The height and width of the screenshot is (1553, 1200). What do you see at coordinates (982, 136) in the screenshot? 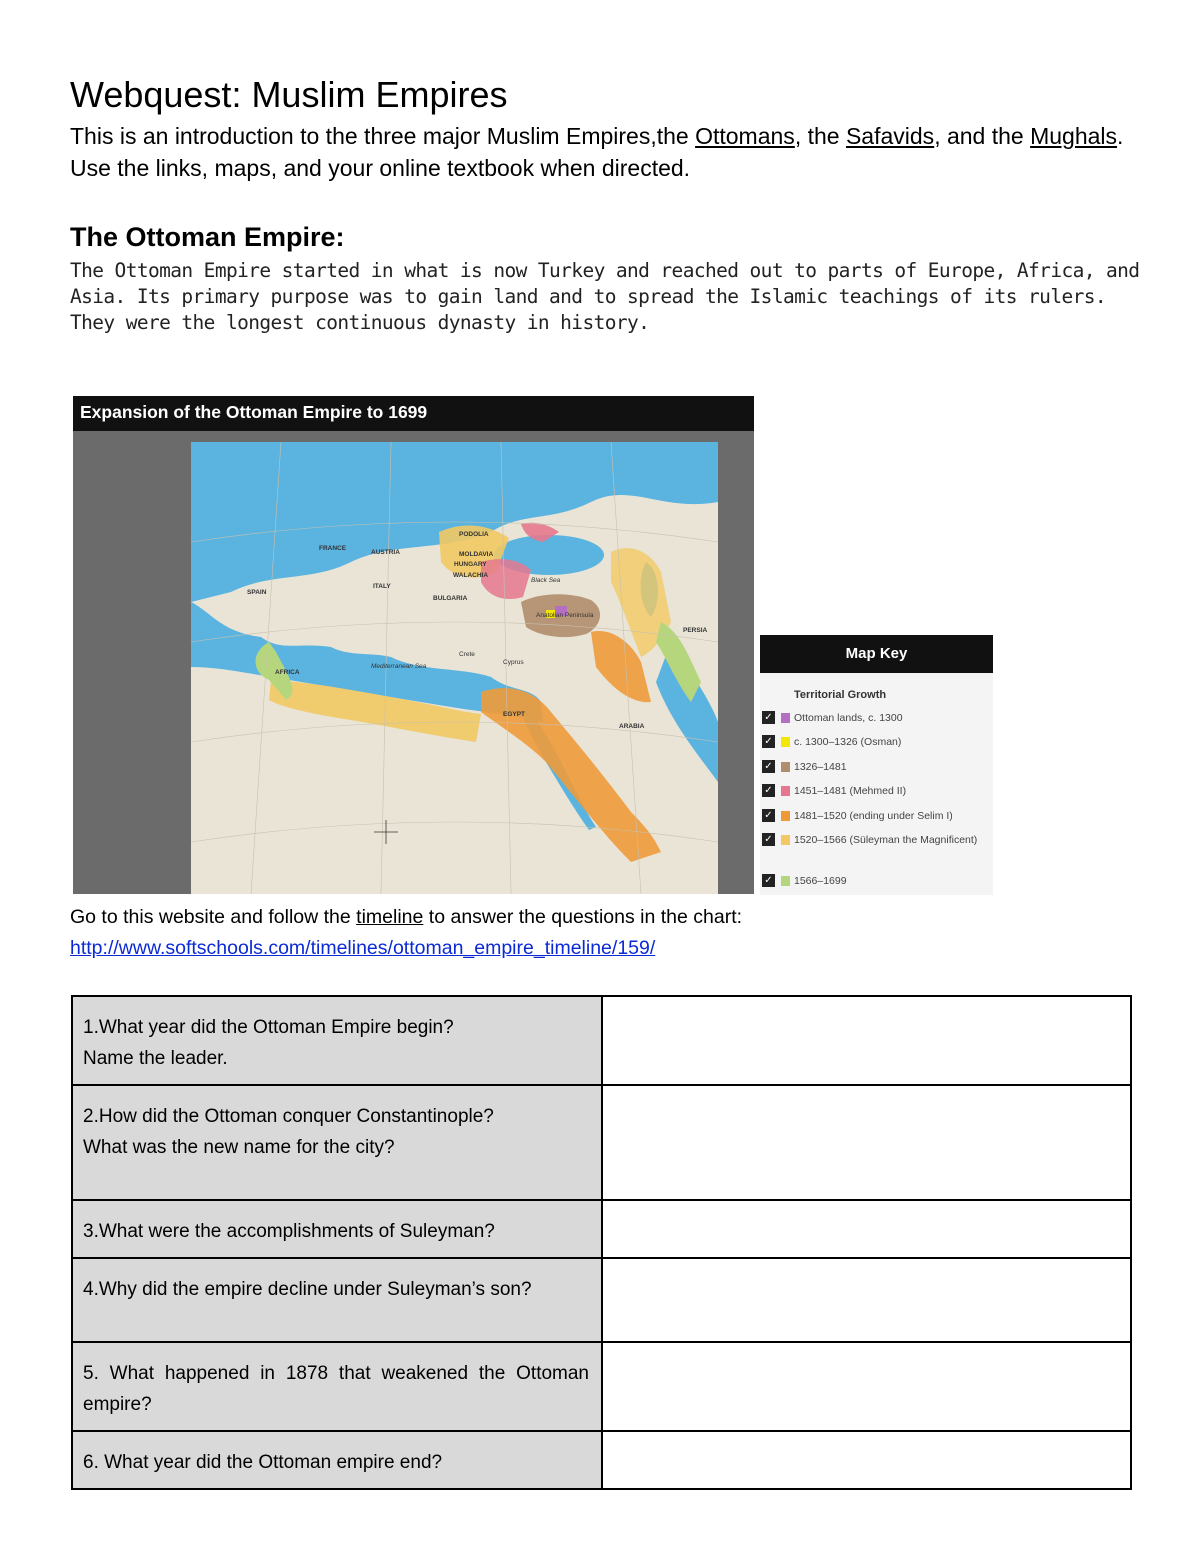
I see `intro-text-3: , and the` at bounding box center [982, 136].